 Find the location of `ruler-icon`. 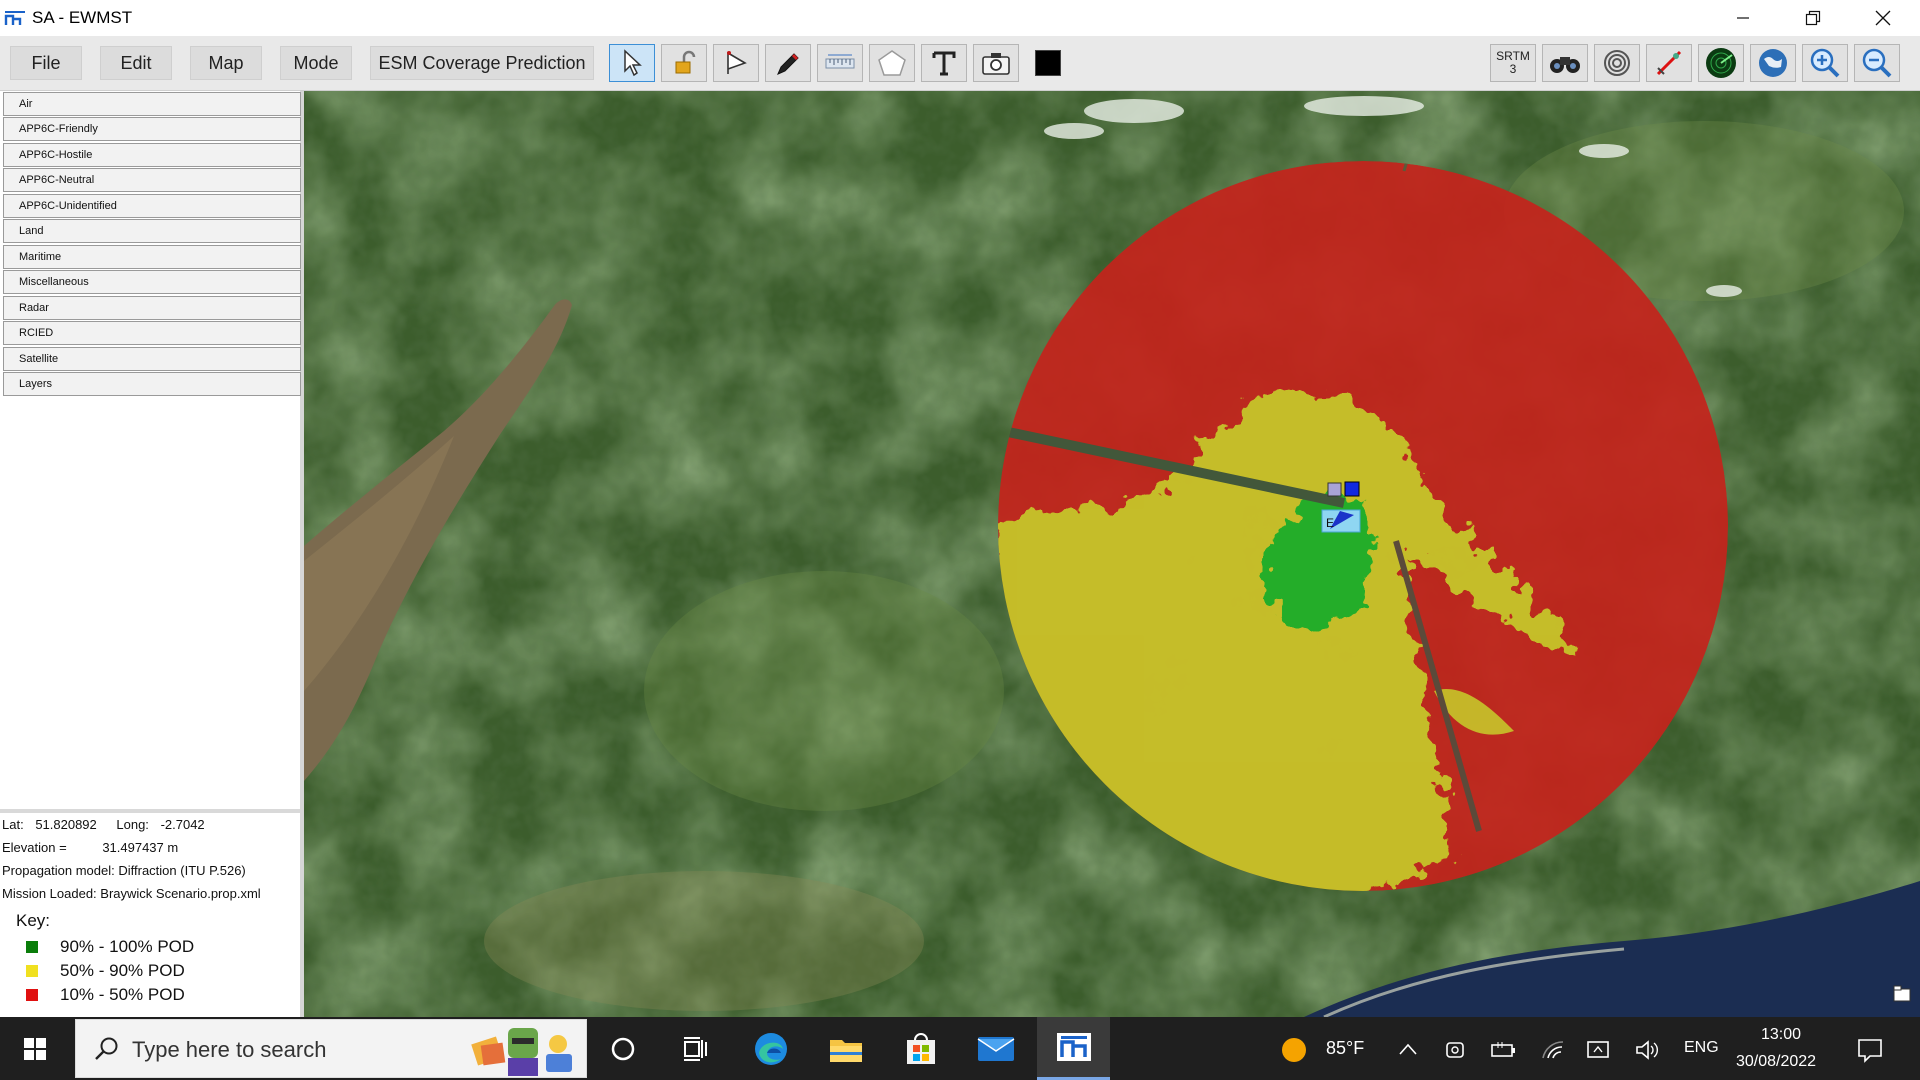

ruler-icon is located at coordinates (840, 61).